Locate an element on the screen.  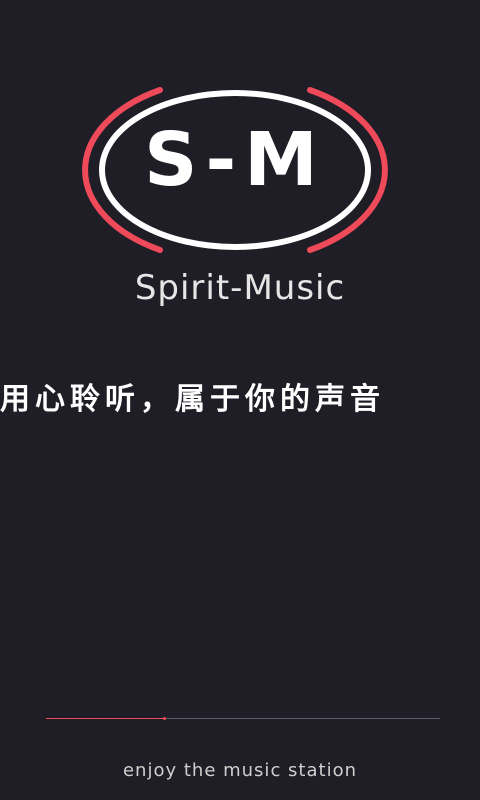
logo-text: S-M is located at coordinates (235, 160).